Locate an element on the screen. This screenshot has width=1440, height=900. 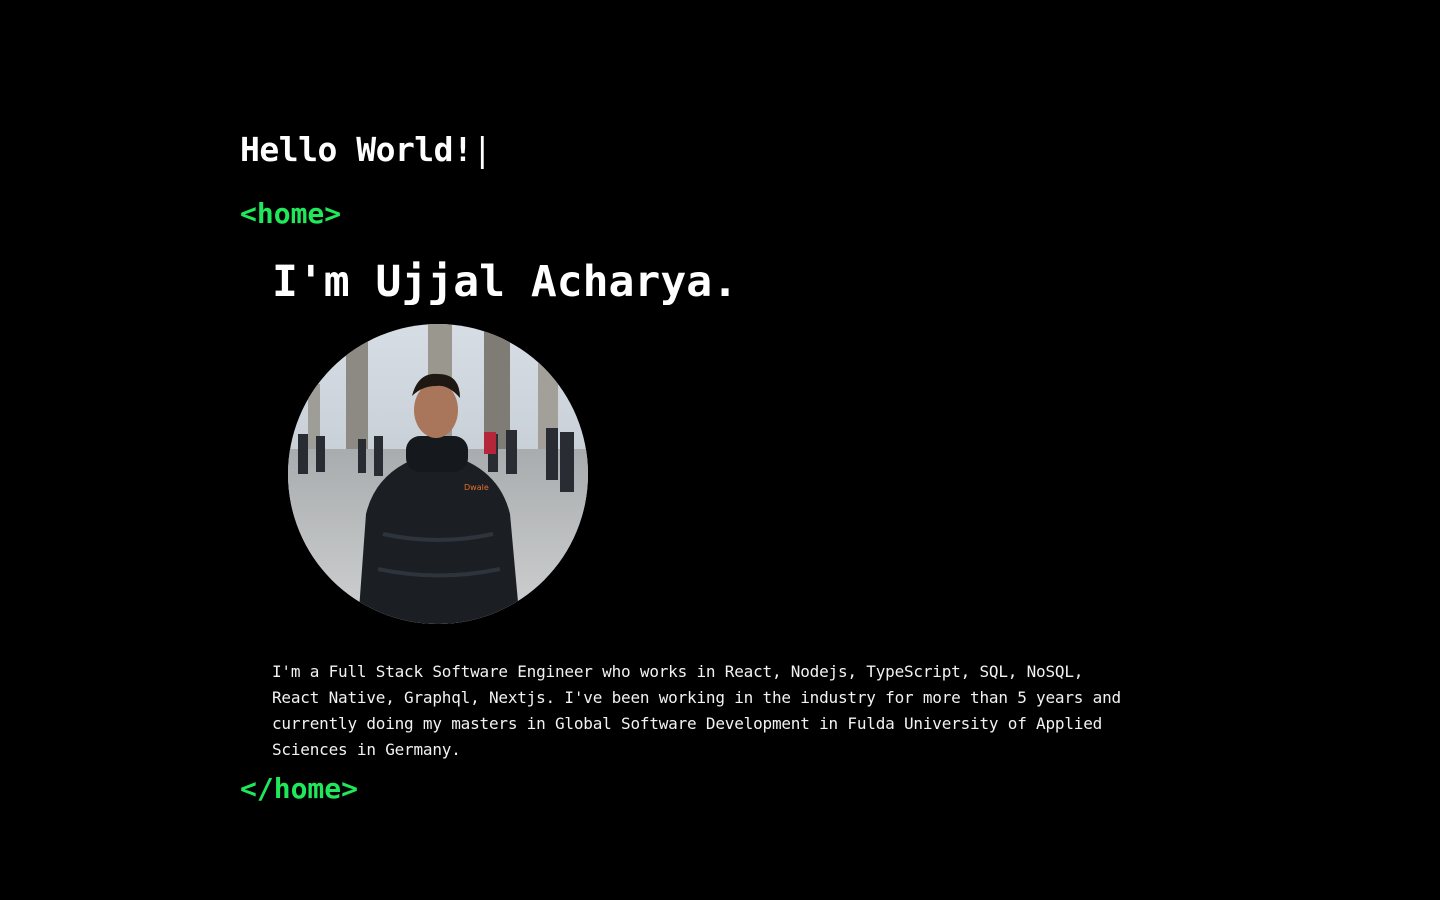
profile-photo: Dwale is located at coordinates (438, 474).